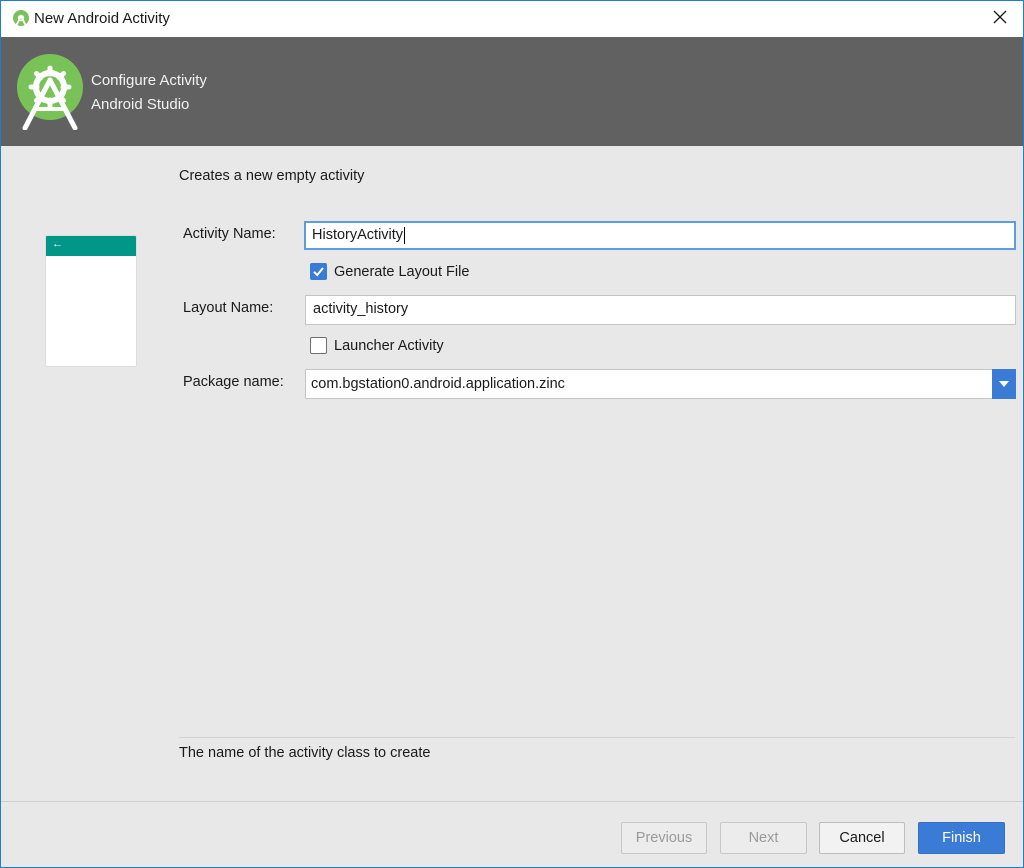  Describe the element at coordinates (228, 308) in the screenshot. I see `layout-name-label: Layout Name:` at that location.